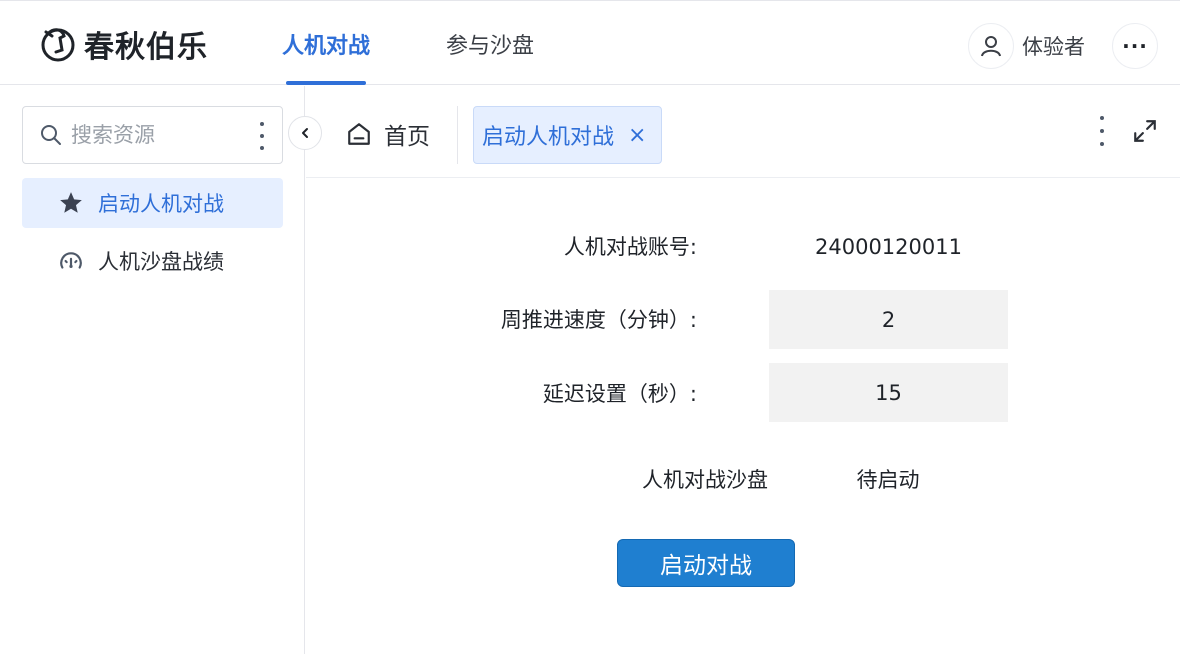 The height and width of the screenshot is (654, 1180). I want to click on user-icon, so click(991, 46).